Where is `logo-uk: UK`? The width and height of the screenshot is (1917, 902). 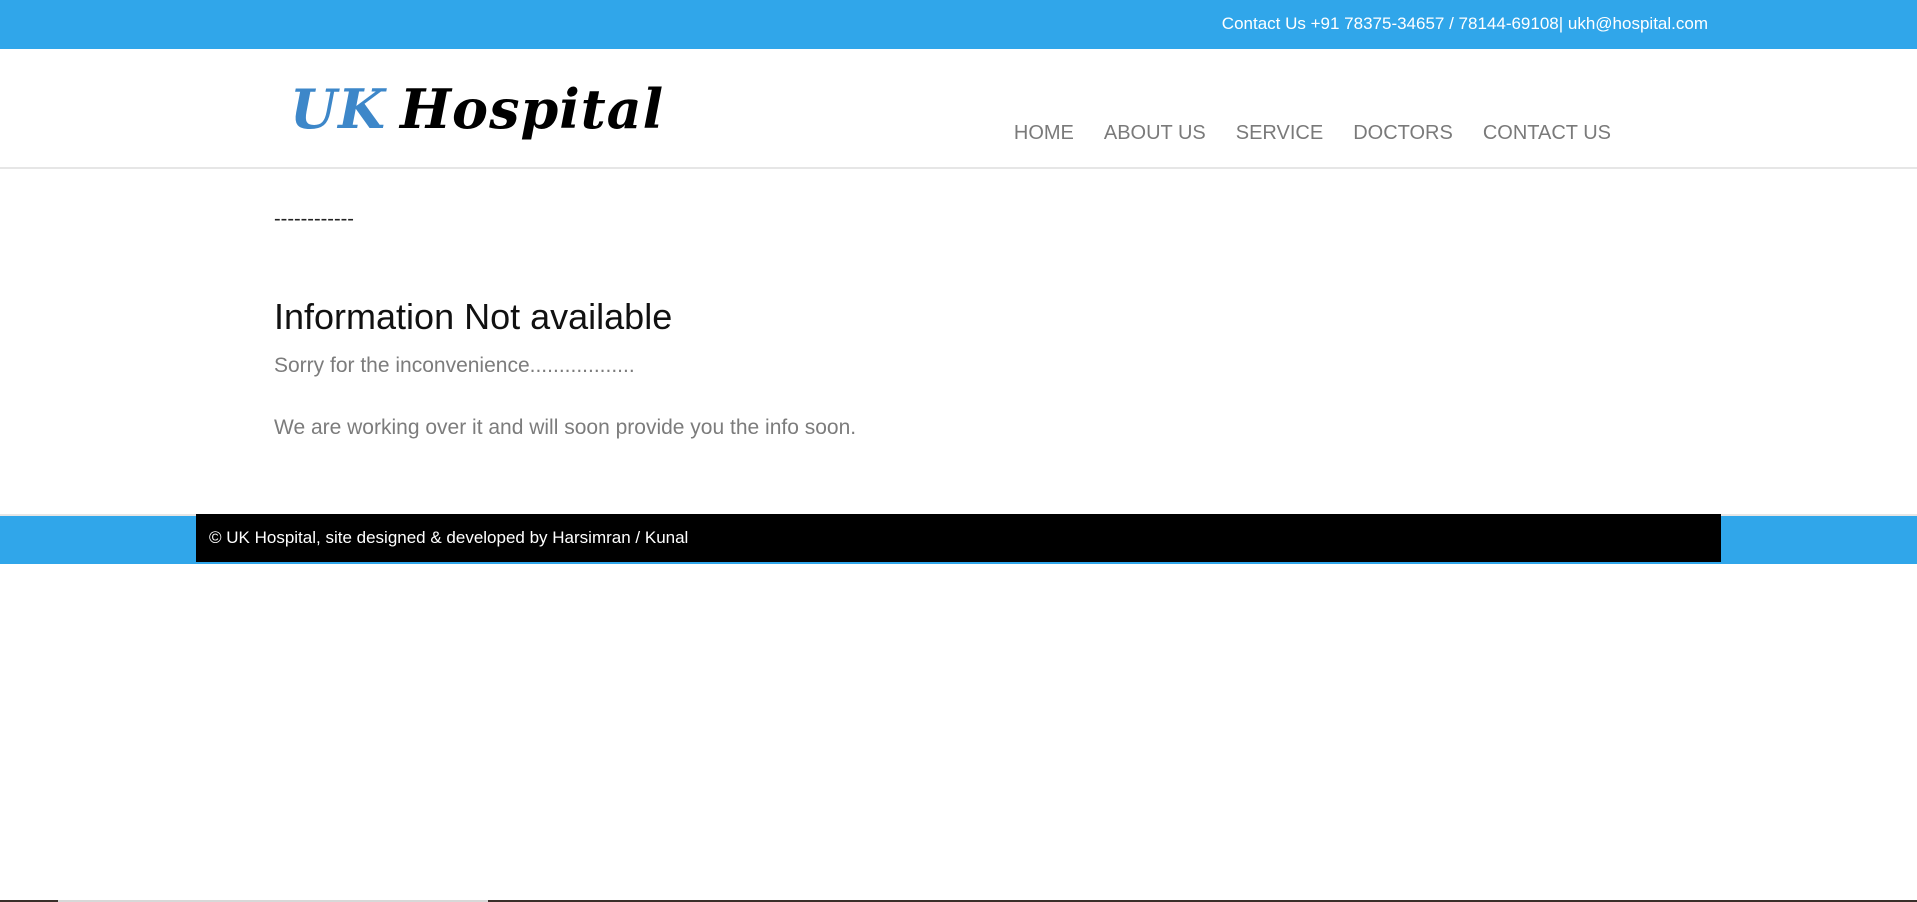
logo-uk: UK is located at coordinates (338, 109).